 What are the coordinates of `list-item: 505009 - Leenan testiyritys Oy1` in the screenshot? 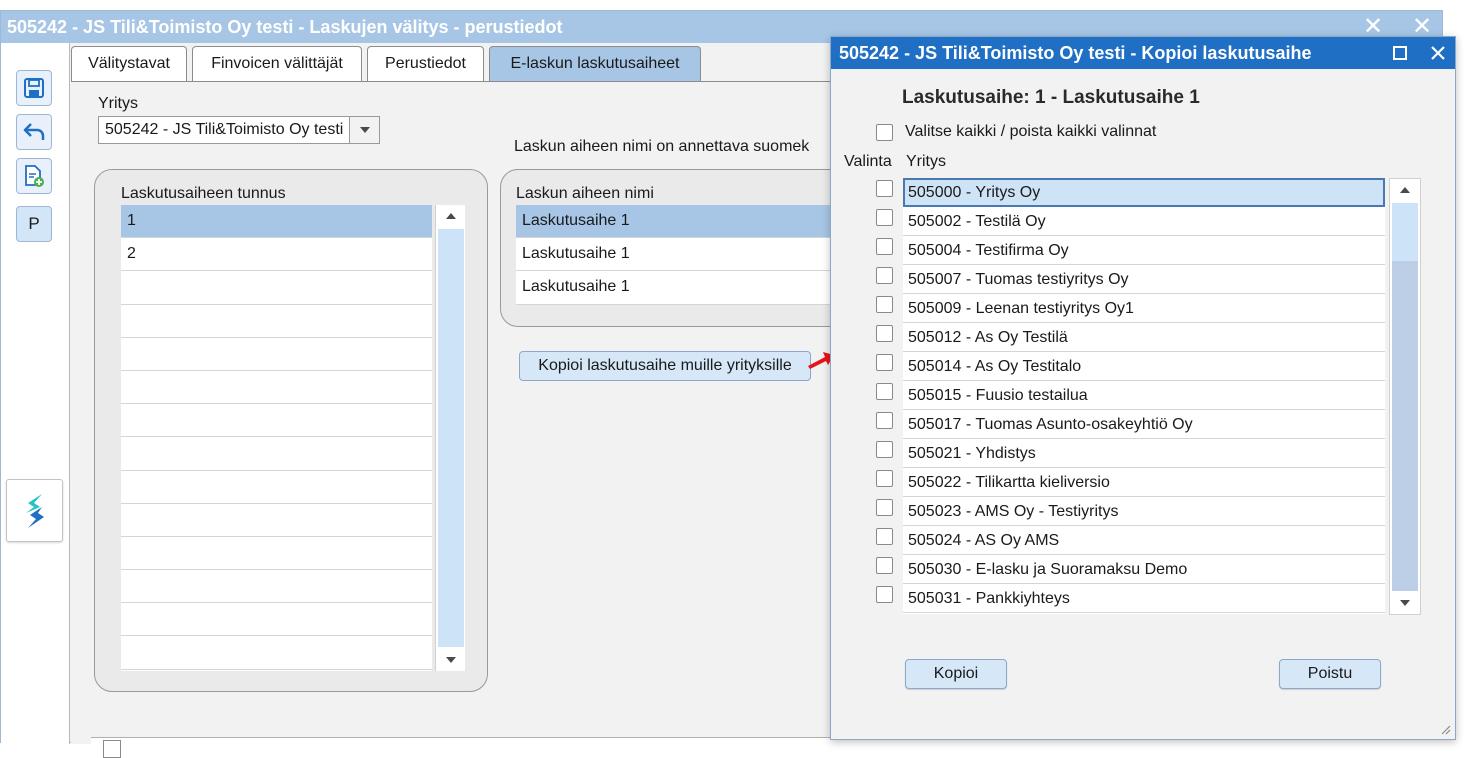 It's located at (1144, 308).